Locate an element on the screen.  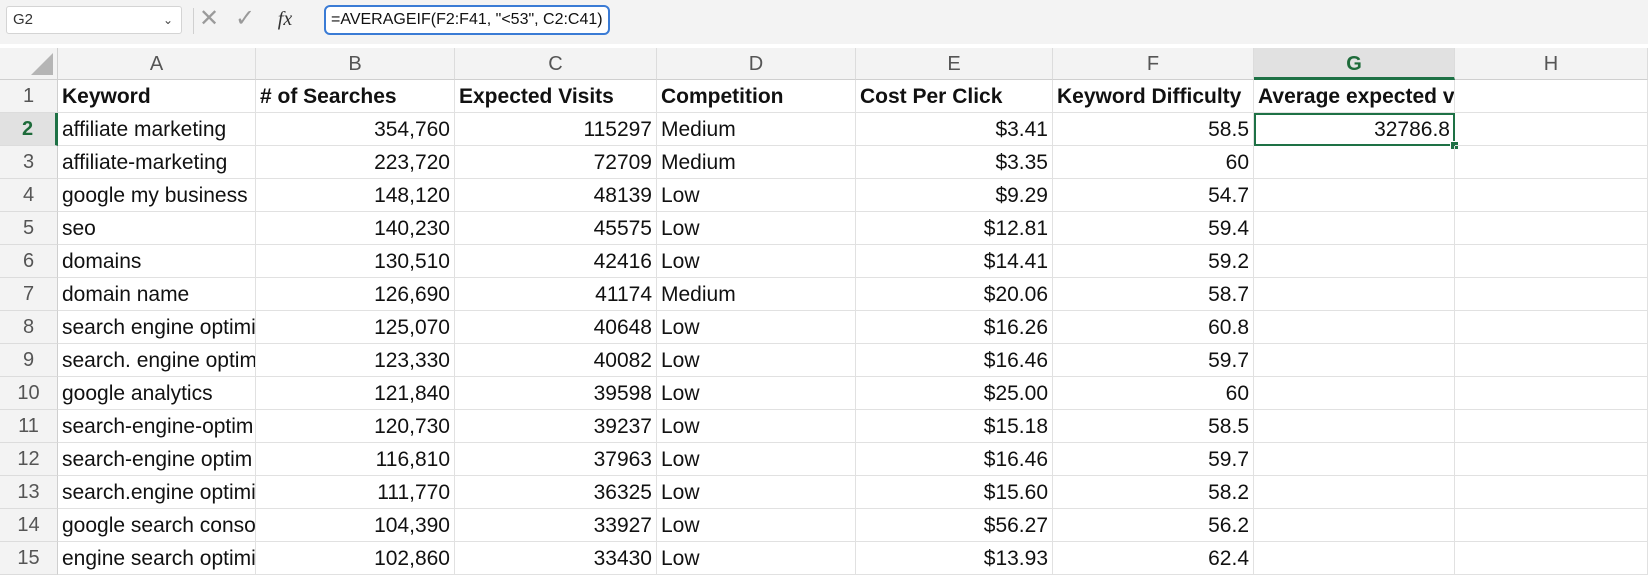
cell-c4: 48139 is located at coordinates (556, 195).